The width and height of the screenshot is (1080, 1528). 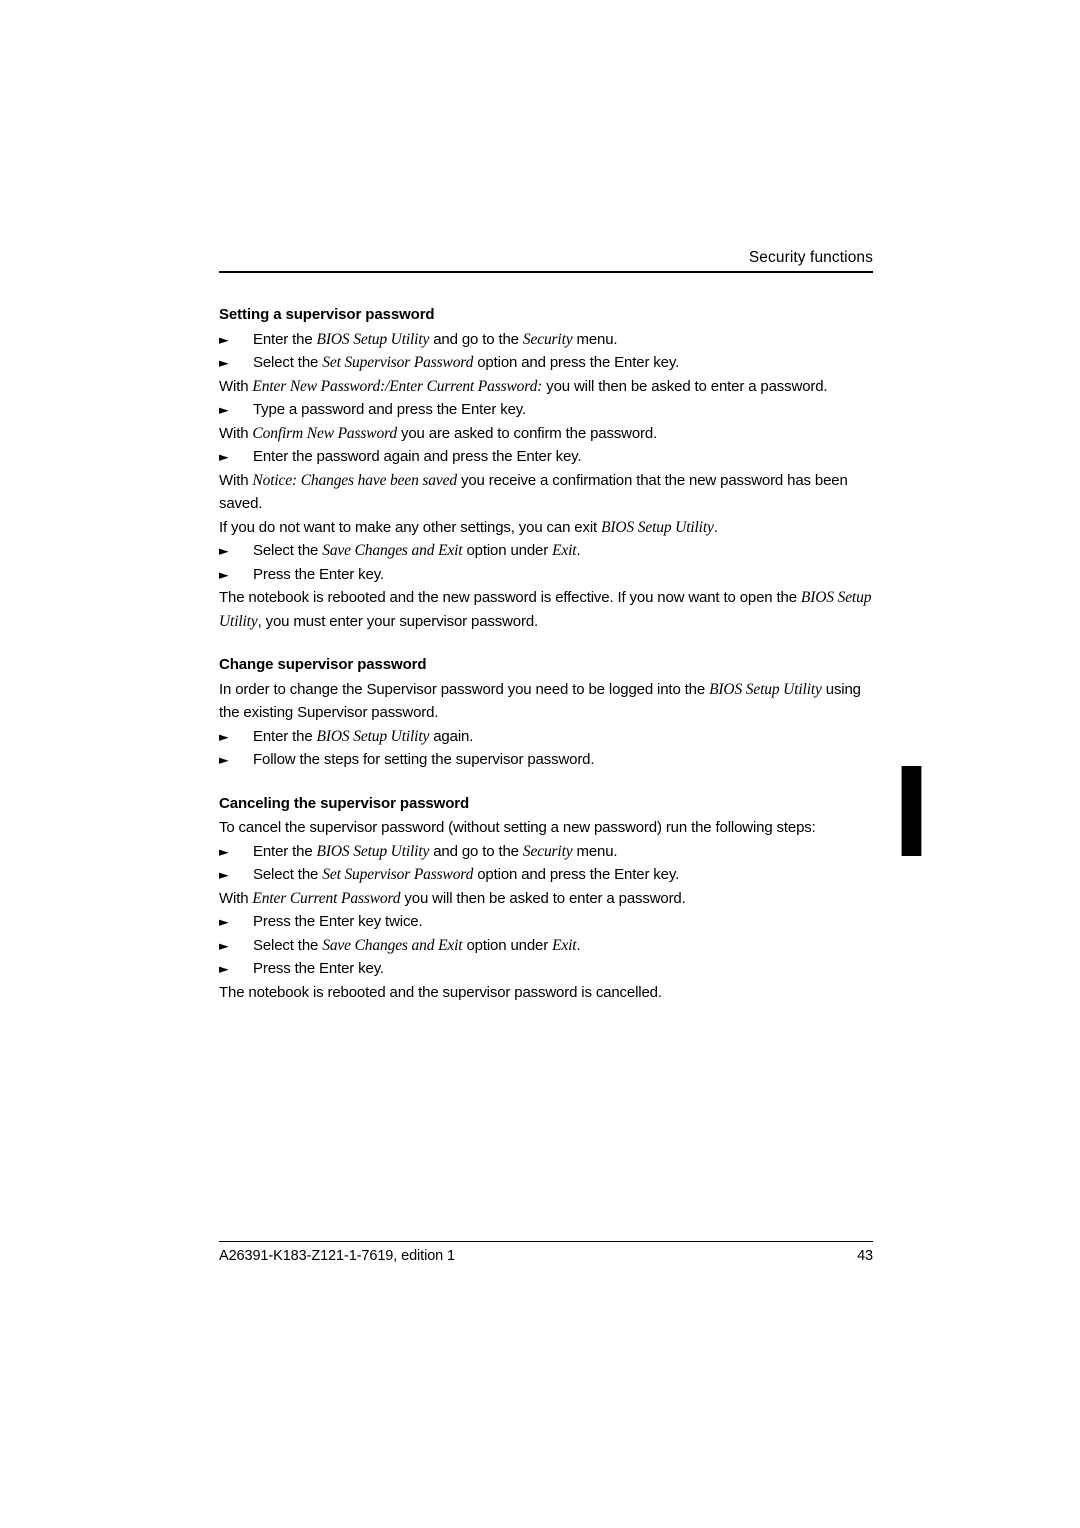 I want to click on ui-term: Enter Current Password, so click(x=326, y=898).